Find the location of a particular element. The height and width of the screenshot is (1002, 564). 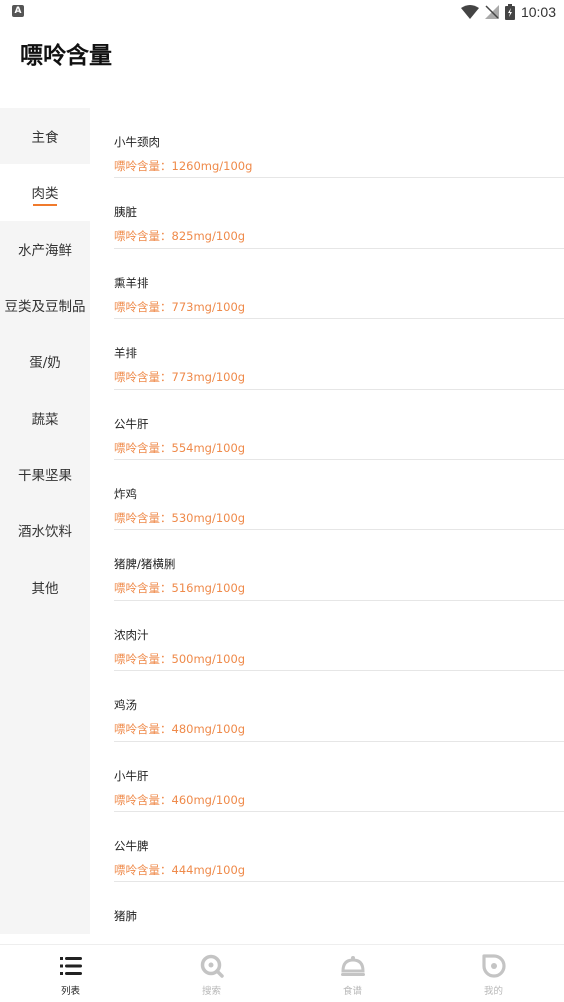

sidebar-item-egg-milk: 蛋/奶 is located at coordinates (45, 361).